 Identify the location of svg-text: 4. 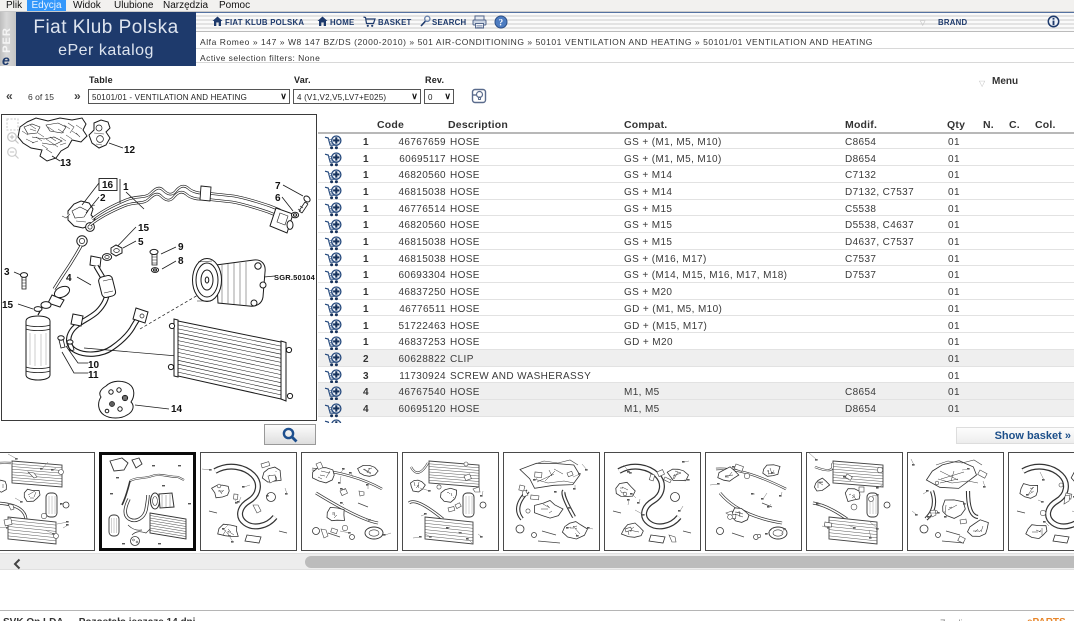
(69, 278).